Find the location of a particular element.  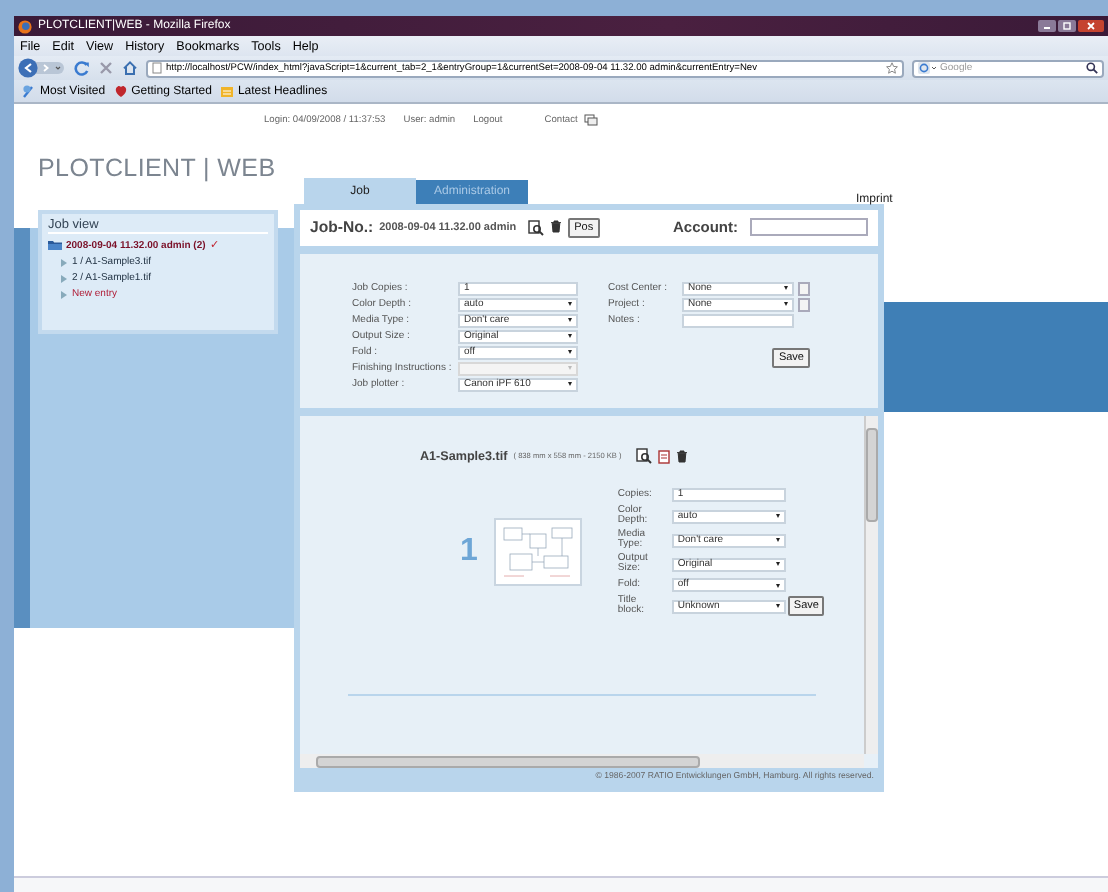

contact-icon is located at coordinates (590, 120).